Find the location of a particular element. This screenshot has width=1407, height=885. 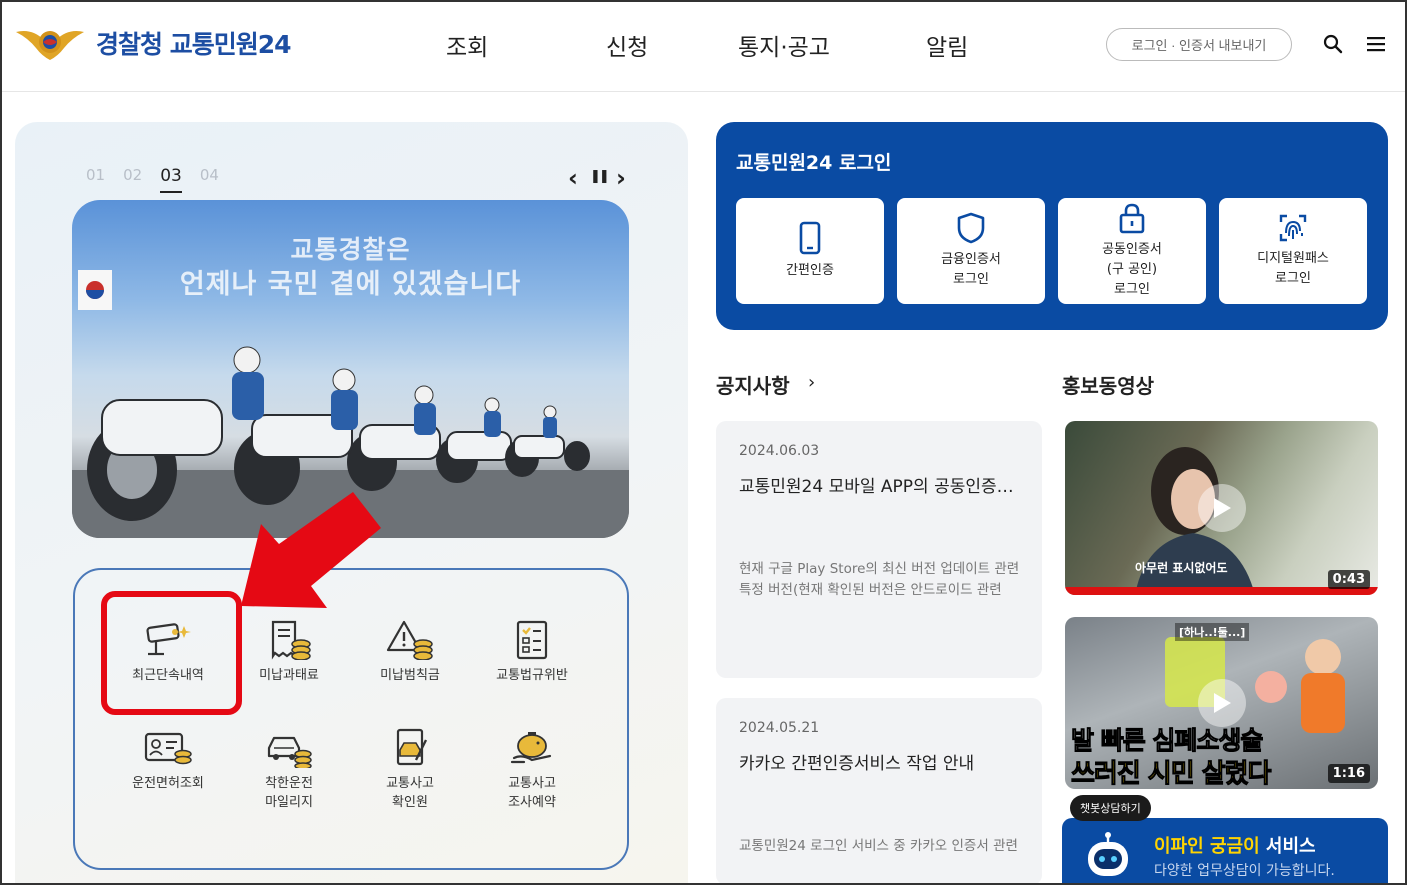

service-accident-investigation-reservation: 교통사고 조사예약 is located at coordinates (532, 770).